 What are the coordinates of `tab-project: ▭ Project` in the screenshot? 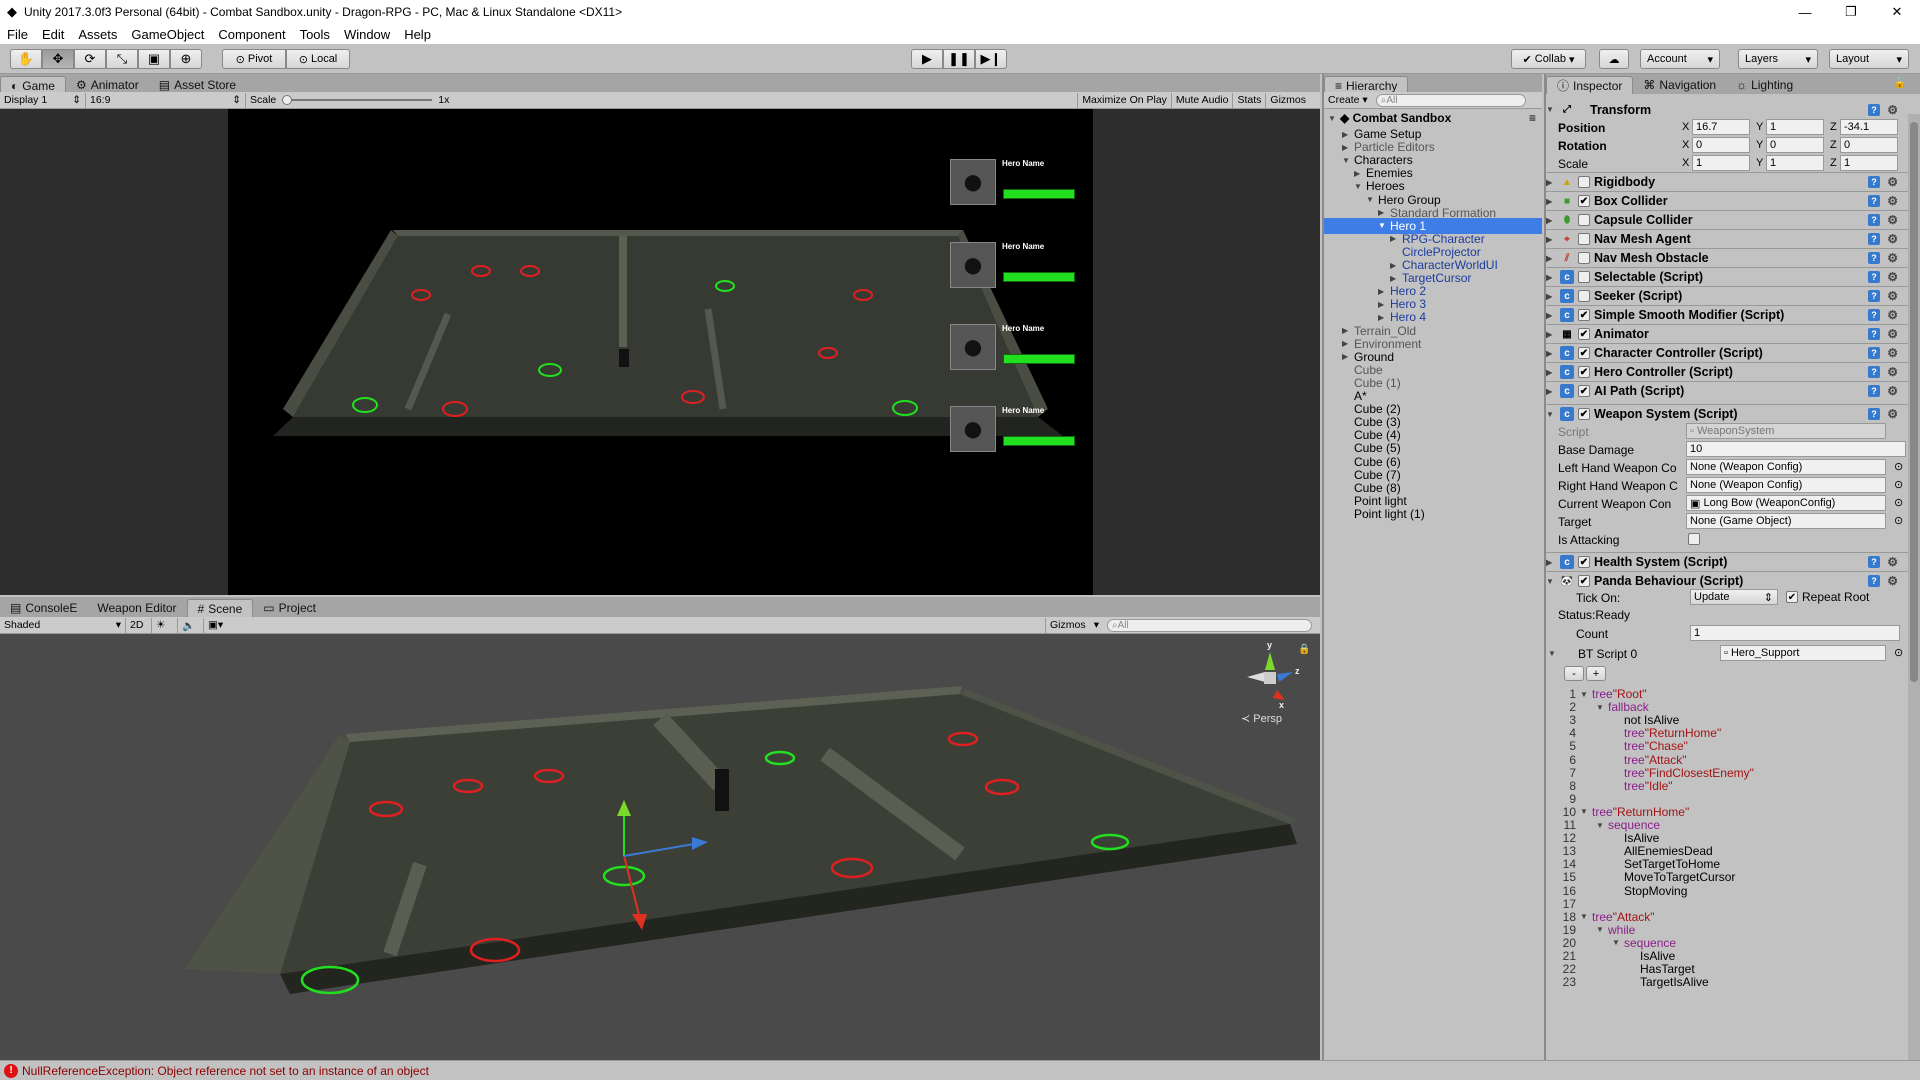 It's located at (289, 608).